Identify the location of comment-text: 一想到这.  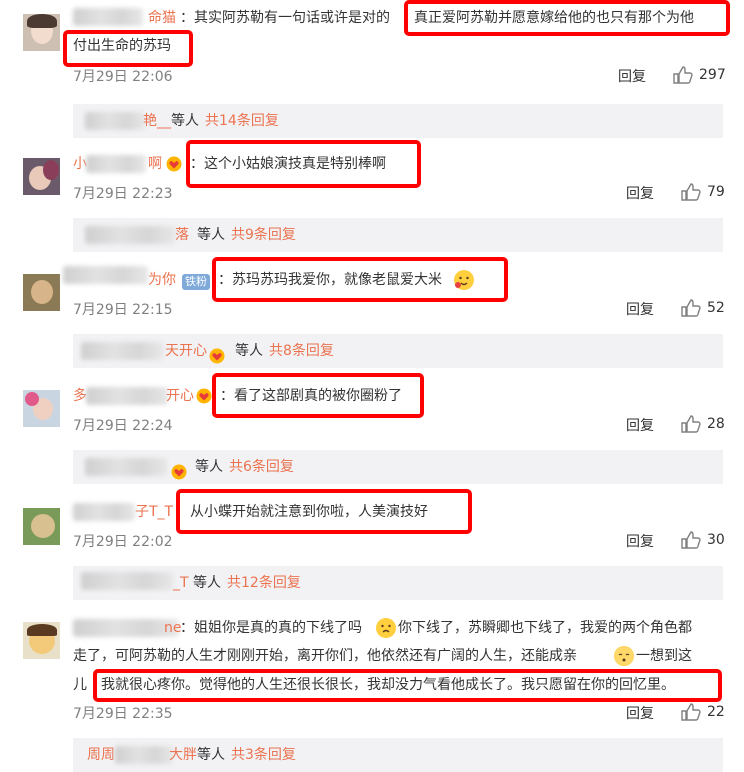
(664, 656).